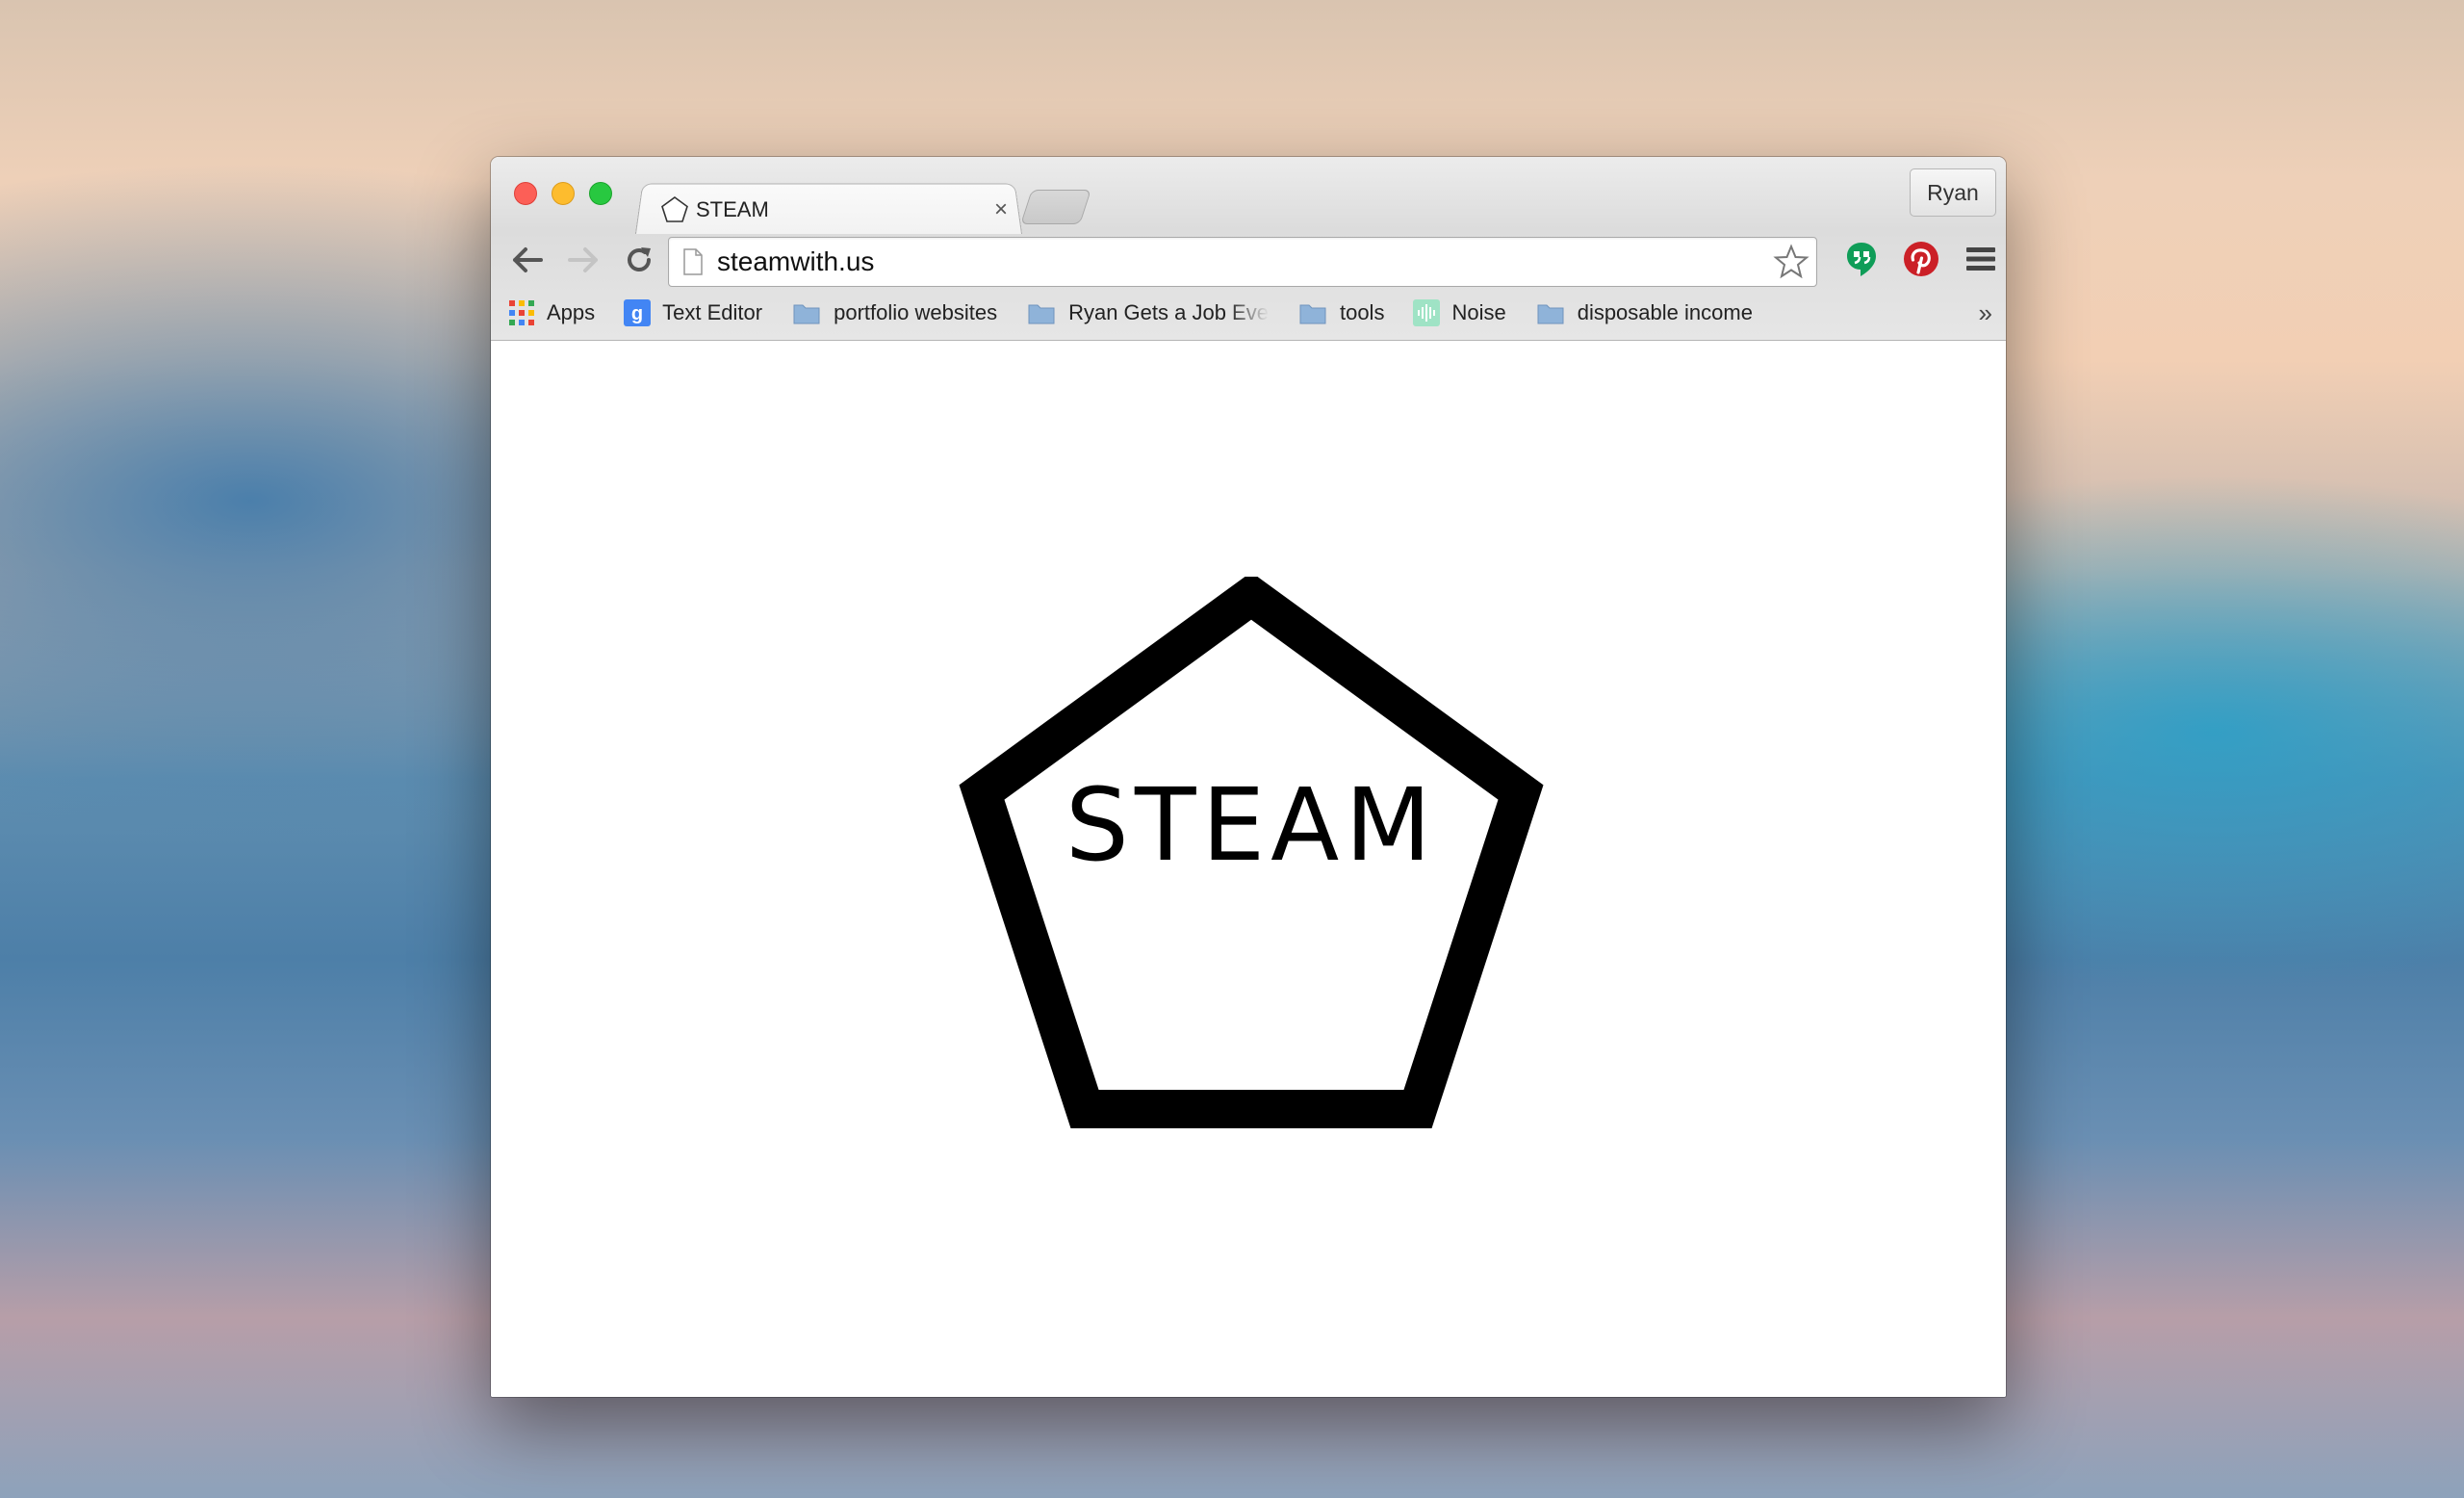 This screenshot has height=1498, width=2464. I want to click on active-tab-content: STEAM ×, so click(837, 210).